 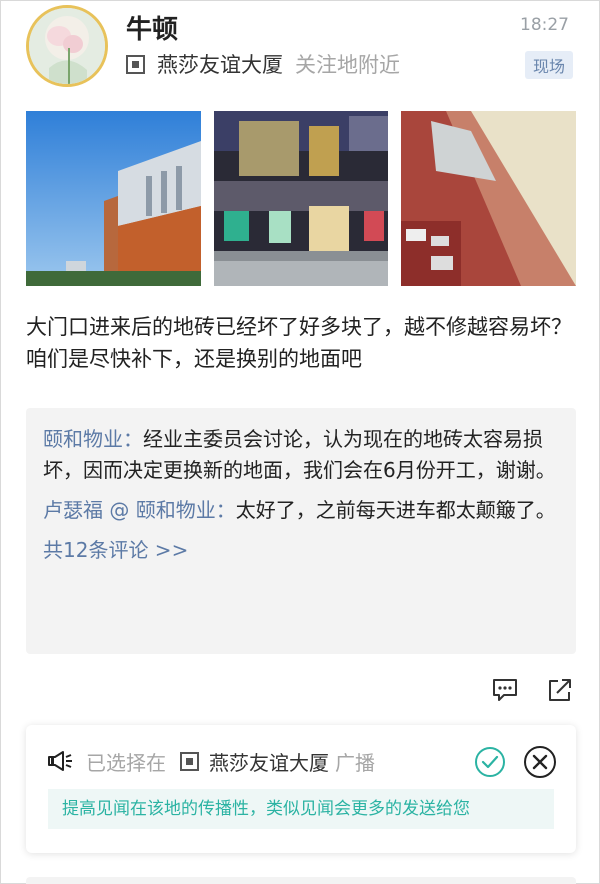 What do you see at coordinates (355, 762) in the screenshot?
I see `broadcast-suffix: 广播` at bounding box center [355, 762].